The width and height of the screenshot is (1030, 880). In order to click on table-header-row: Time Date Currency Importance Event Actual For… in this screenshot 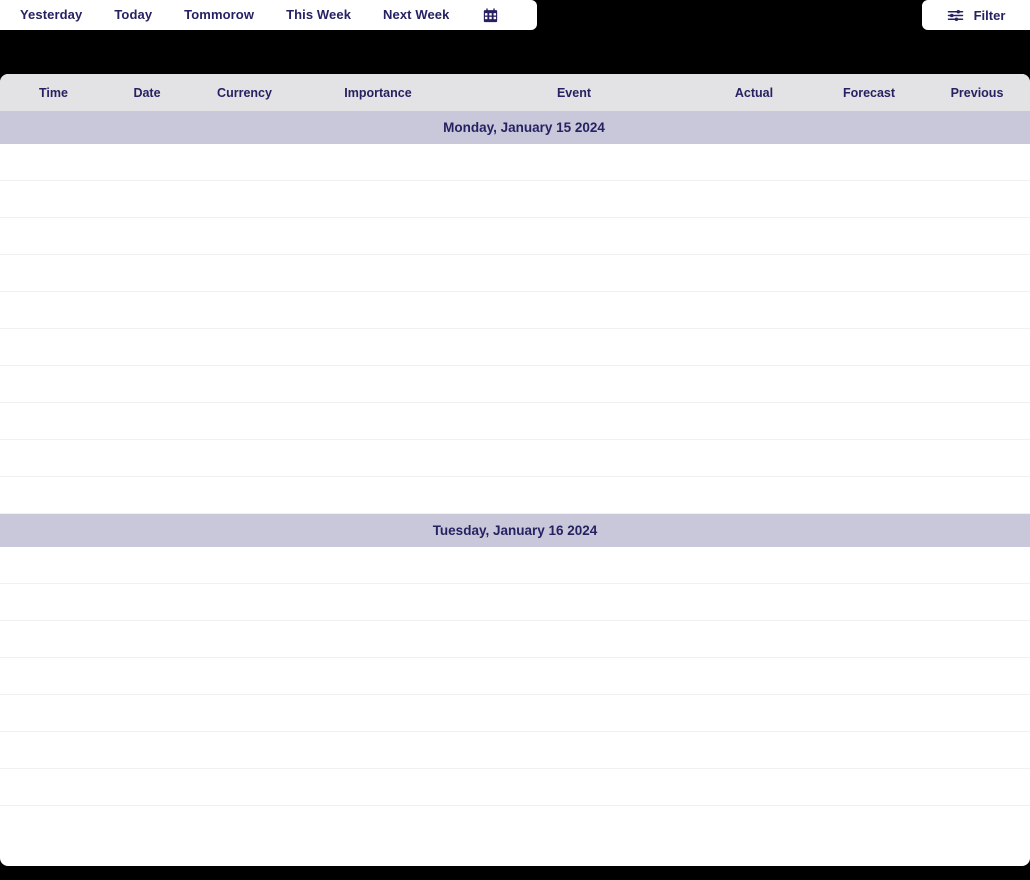, I will do `click(515, 92)`.